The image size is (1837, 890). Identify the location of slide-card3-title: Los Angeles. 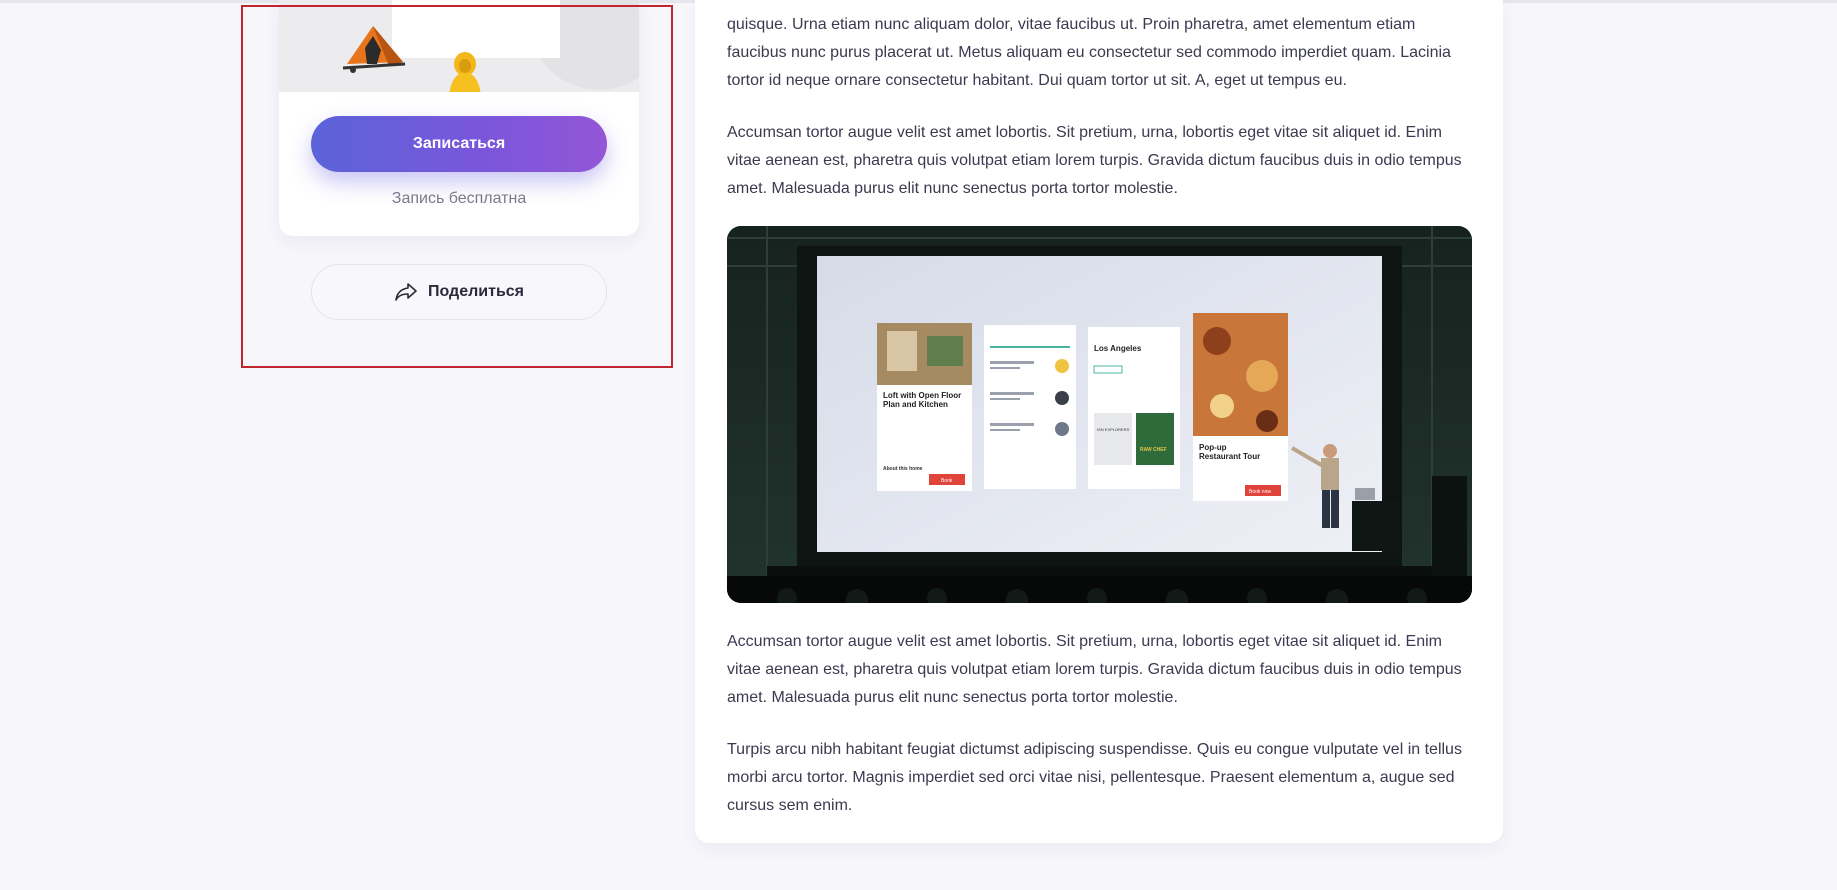
(1118, 348).